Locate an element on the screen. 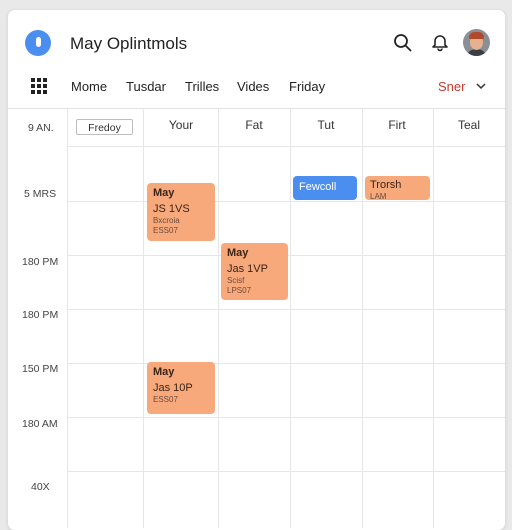 The height and width of the screenshot is (530, 512). bell-icon is located at coordinates (440, 43).